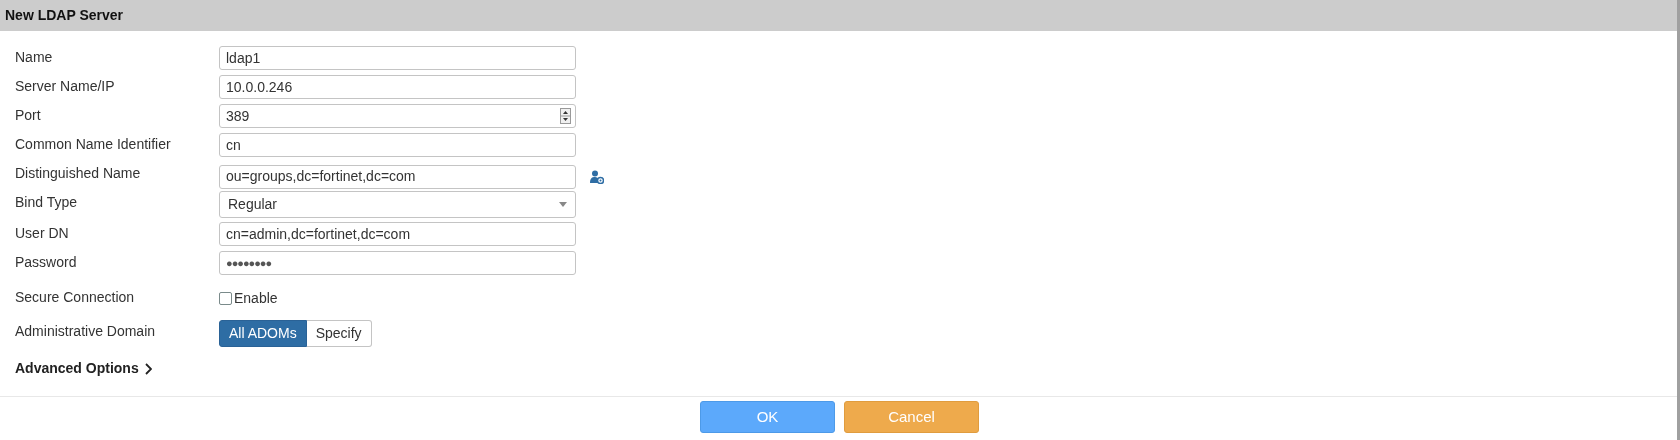  Describe the element at coordinates (565, 116) in the screenshot. I see `spinner-icon` at that location.